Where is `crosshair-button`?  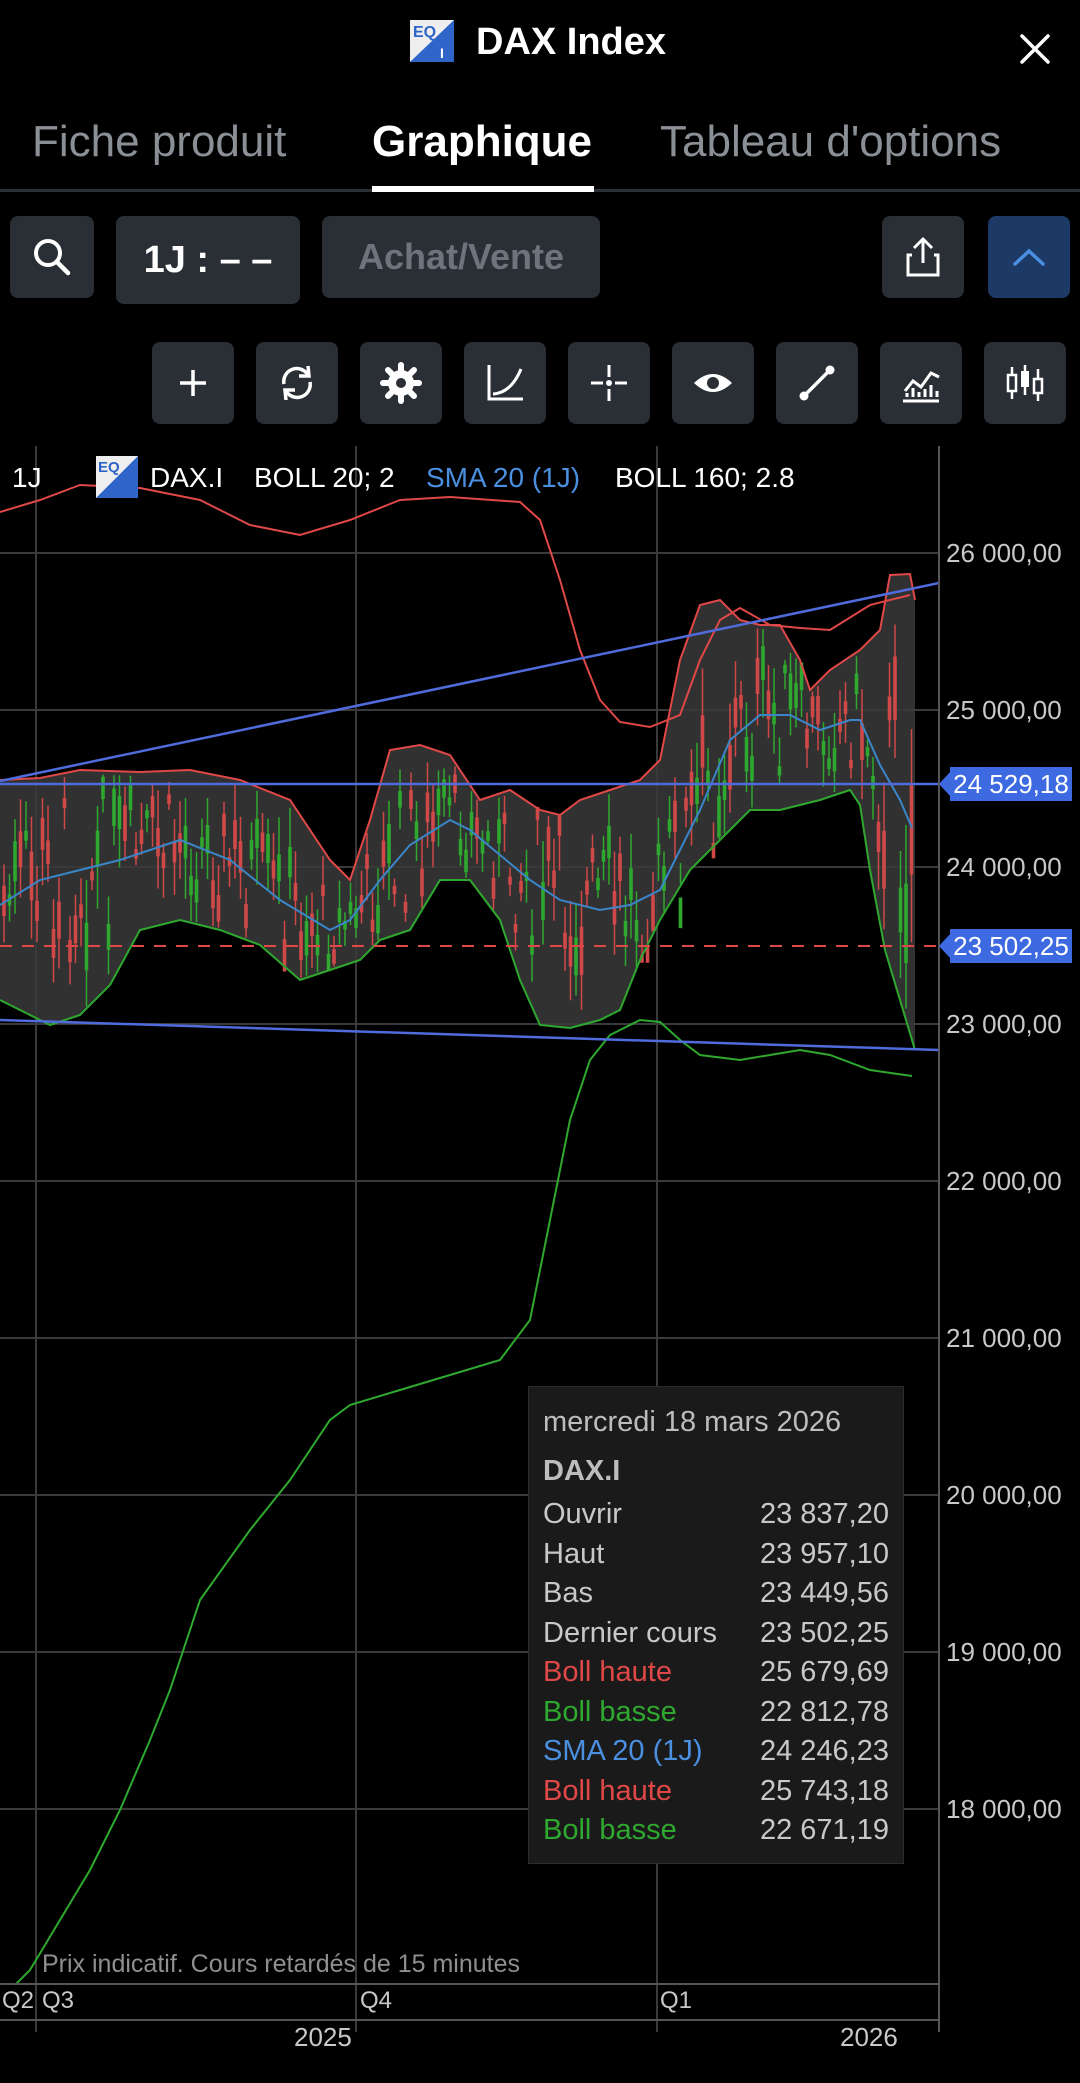
crosshair-button is located at coordinates (609, 383).